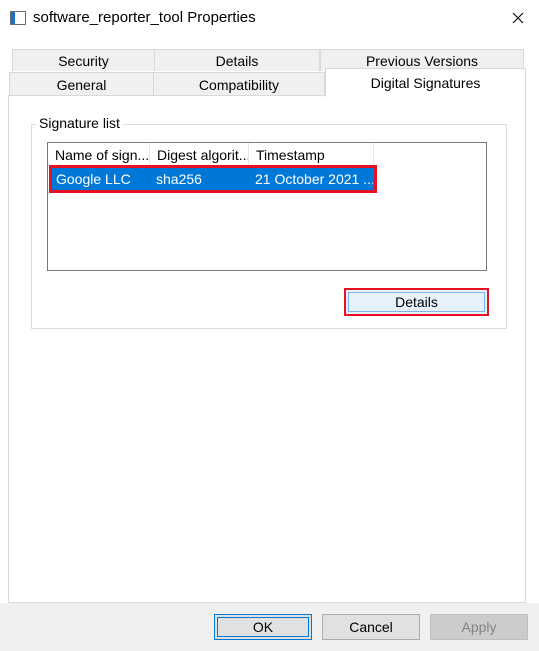 Image resolution: width=539 pixels, height=651 pixels. Describe the element at coordinates (311, 155) in the screenshot. I see `column-header-timestamp: Timestamp` at that location.